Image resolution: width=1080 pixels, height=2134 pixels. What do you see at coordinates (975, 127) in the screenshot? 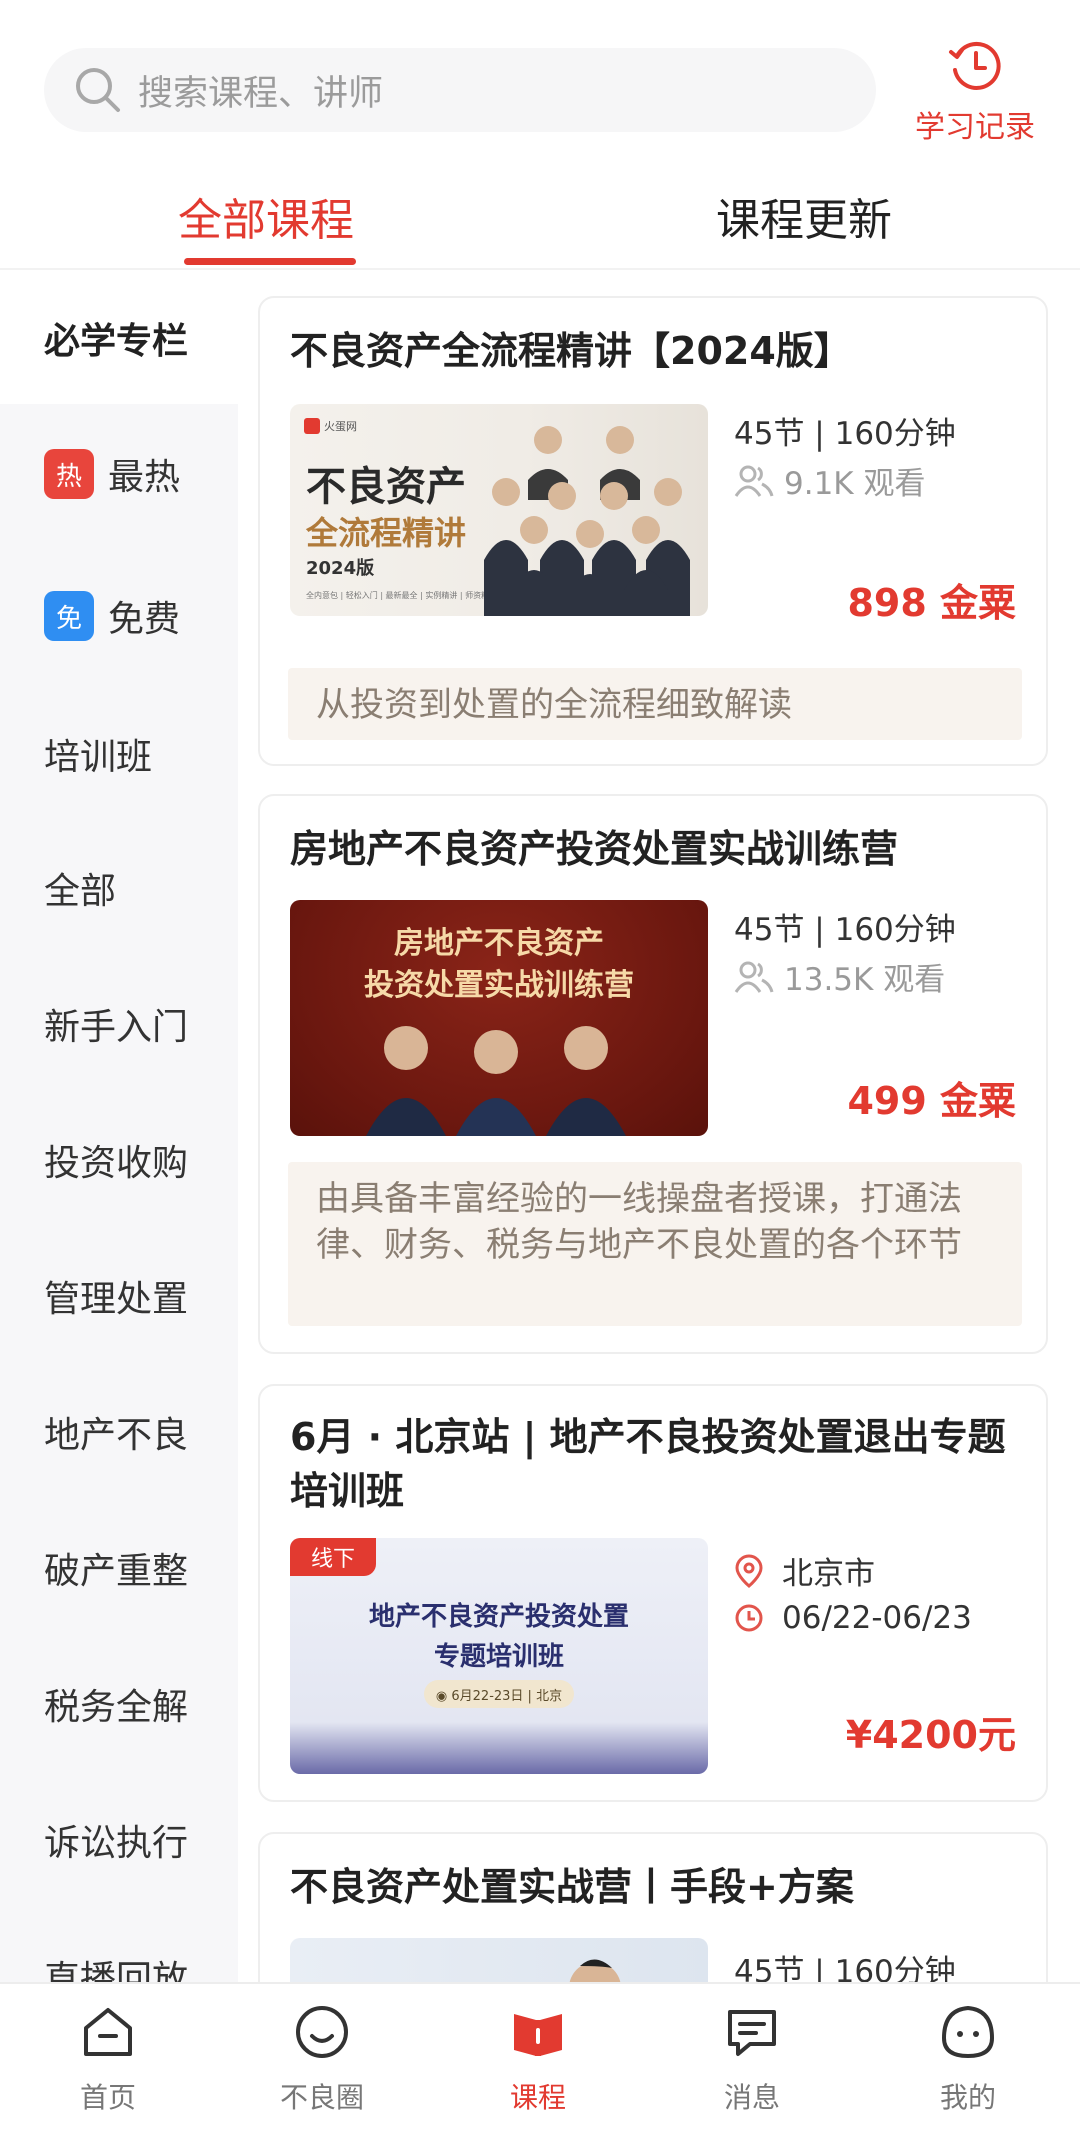
I see `study-history-label: 学习记录` at bounding box center [975, 127].